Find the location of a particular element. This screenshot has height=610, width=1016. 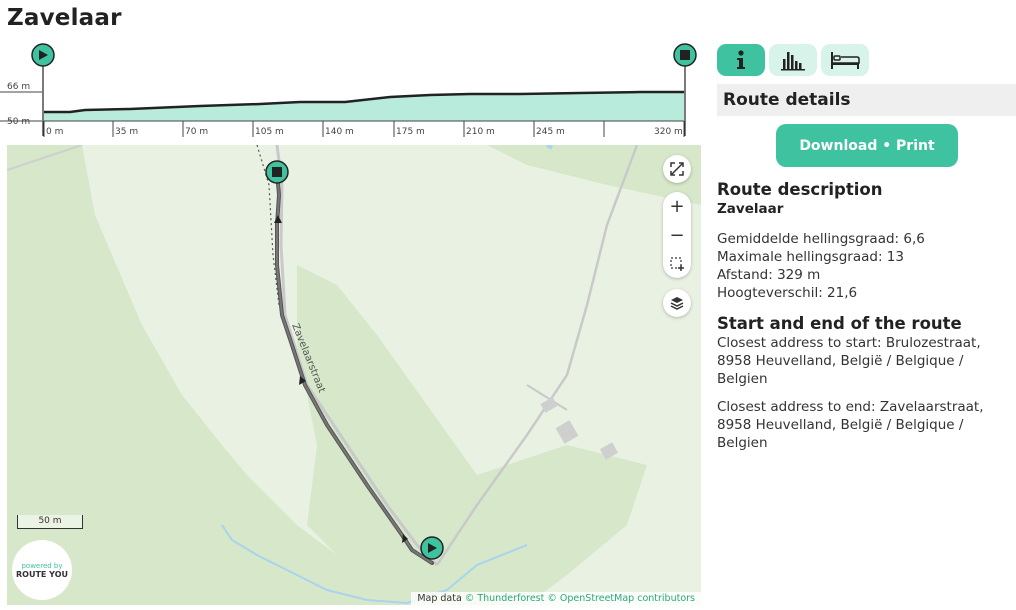

powered-by-text: powered by is located at coordinates (42, 565).